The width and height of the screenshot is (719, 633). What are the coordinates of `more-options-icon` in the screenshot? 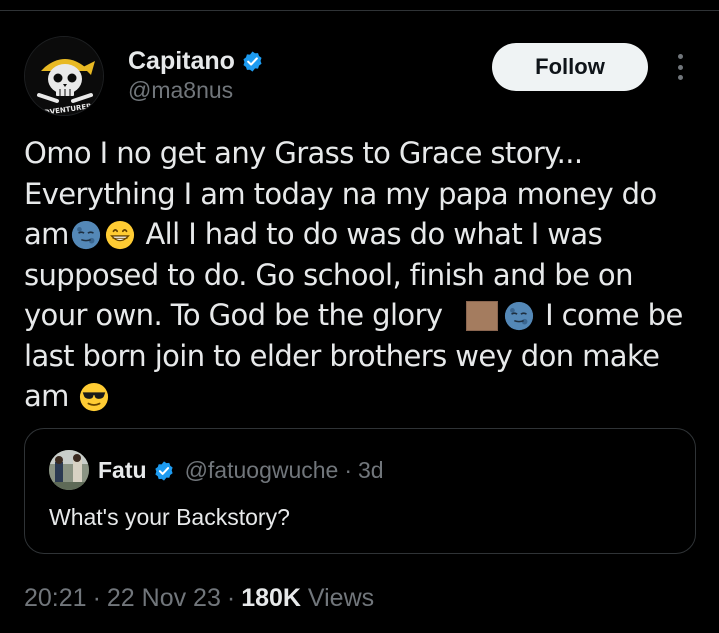 It's located at (680, 67).